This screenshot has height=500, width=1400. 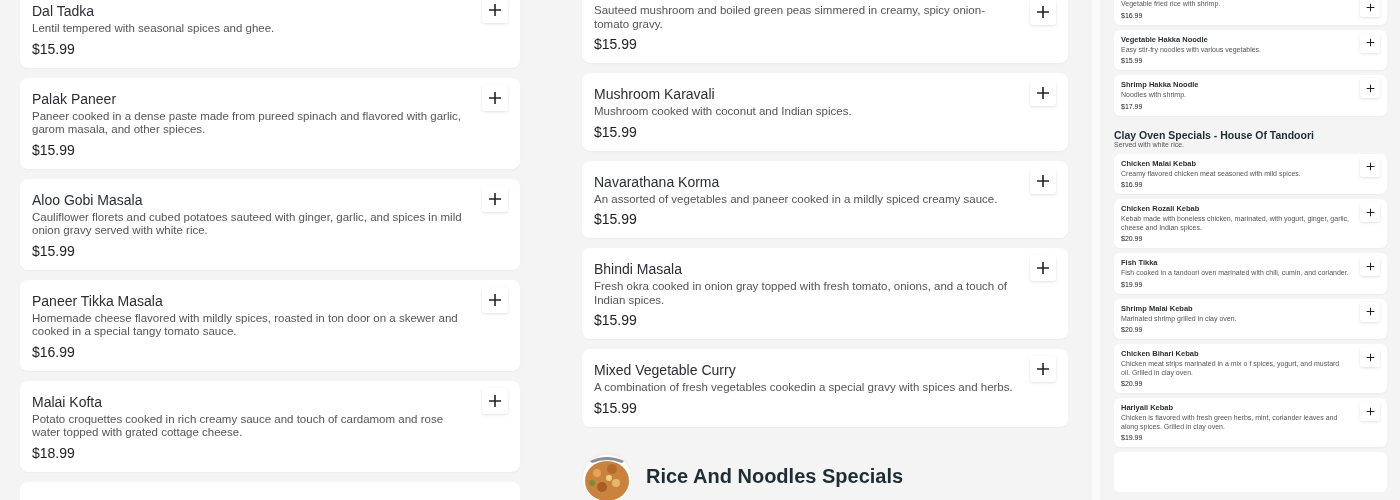 What do you see at coordinates (154, 29) in the screenshot?
I see `item-description: Lentil tempered with seasonal spices and ghee.` at bounding box center [154, 29].